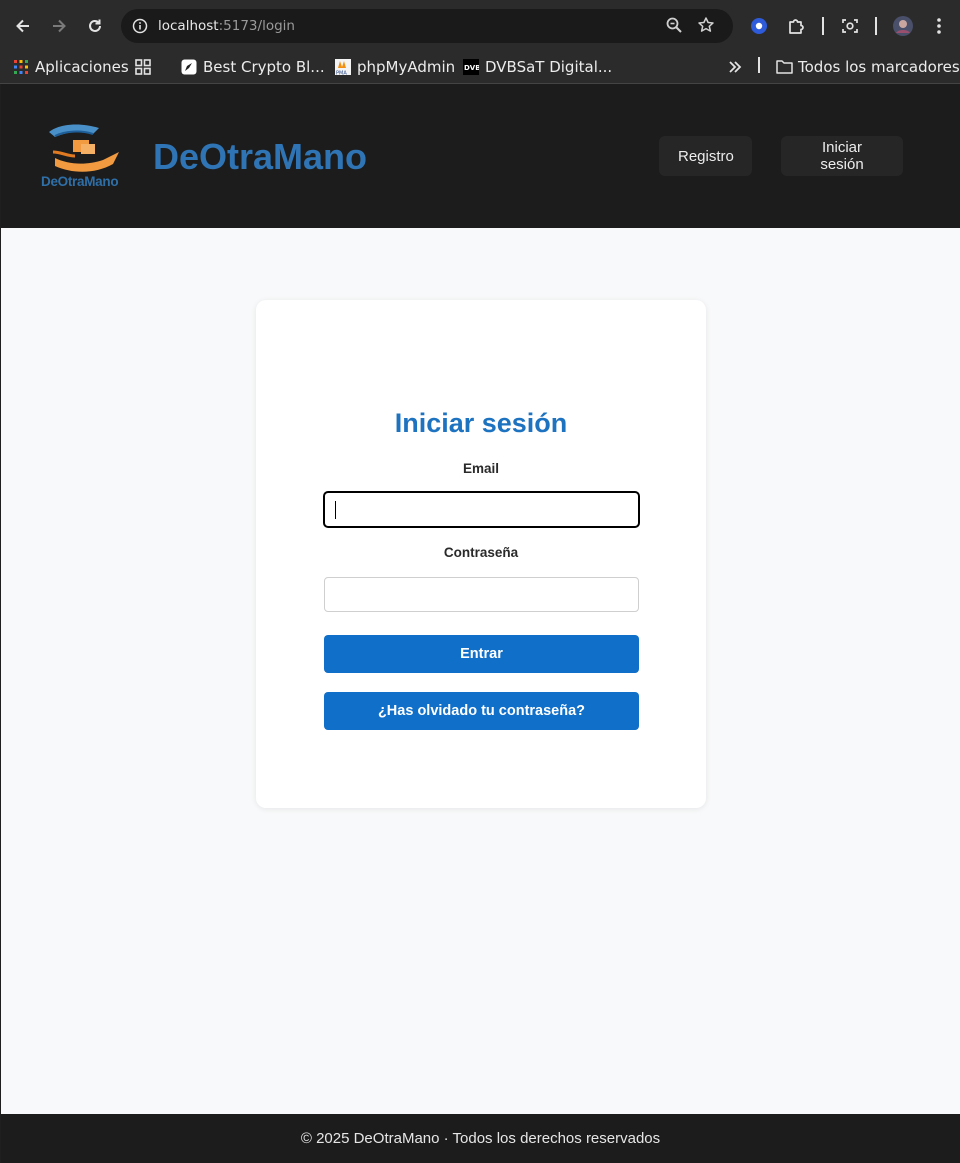 This screenshot has width=960, height=1163. Describe the element at coordinates (481, 509) in the screenshot. I see `email-field` at that location.